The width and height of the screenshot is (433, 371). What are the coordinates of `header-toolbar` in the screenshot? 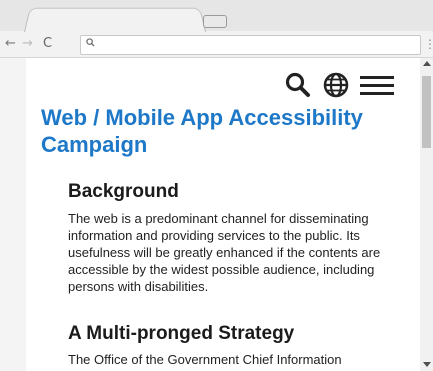 It's located at (339, 85).